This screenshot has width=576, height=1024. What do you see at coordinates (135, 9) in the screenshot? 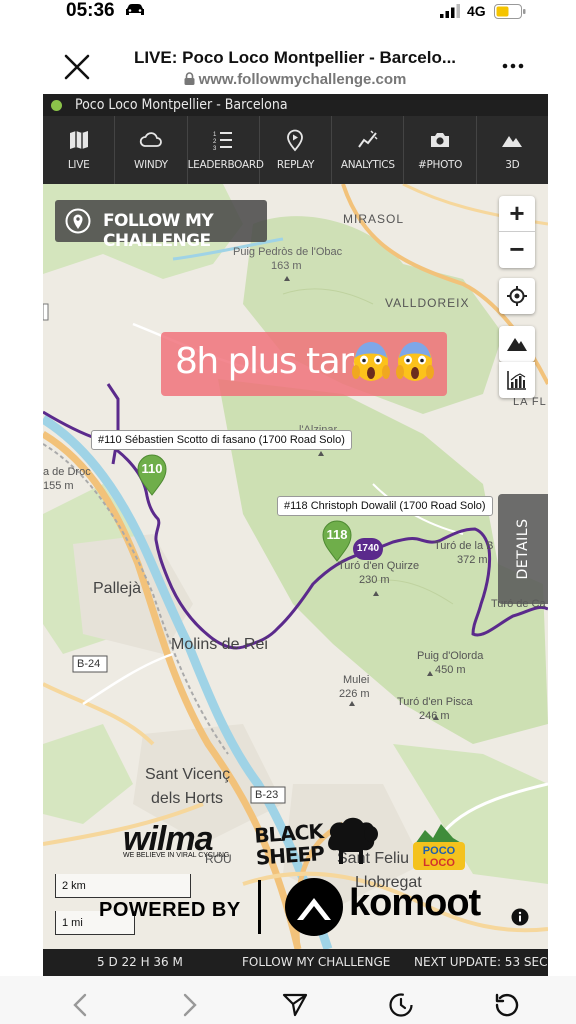
I see `car-icon` at bounding box center [135, 9].